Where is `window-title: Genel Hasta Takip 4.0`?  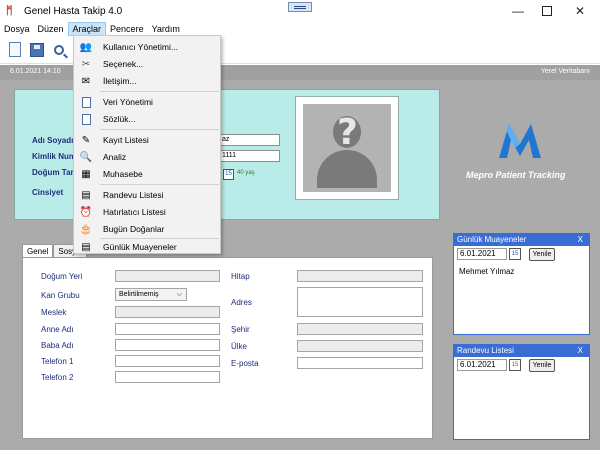 window-title: Genel Hasta Takip 4.0 is located at coordinates (73, 11).